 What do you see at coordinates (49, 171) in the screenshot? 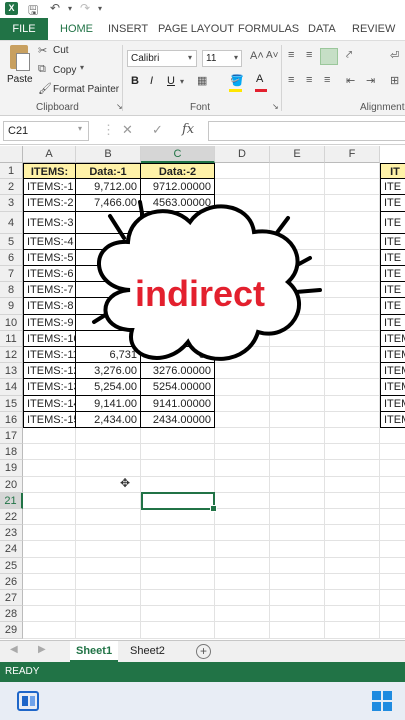
I see `table-header-cell: ITEMS:` at bounding box center [49, 171].